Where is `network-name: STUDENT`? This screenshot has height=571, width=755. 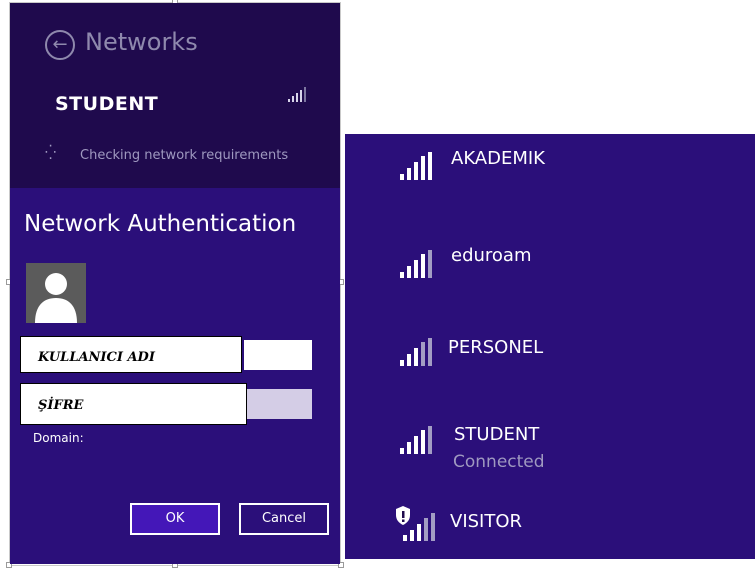
network-name: STUDENT is located at coordinates (497, 434).